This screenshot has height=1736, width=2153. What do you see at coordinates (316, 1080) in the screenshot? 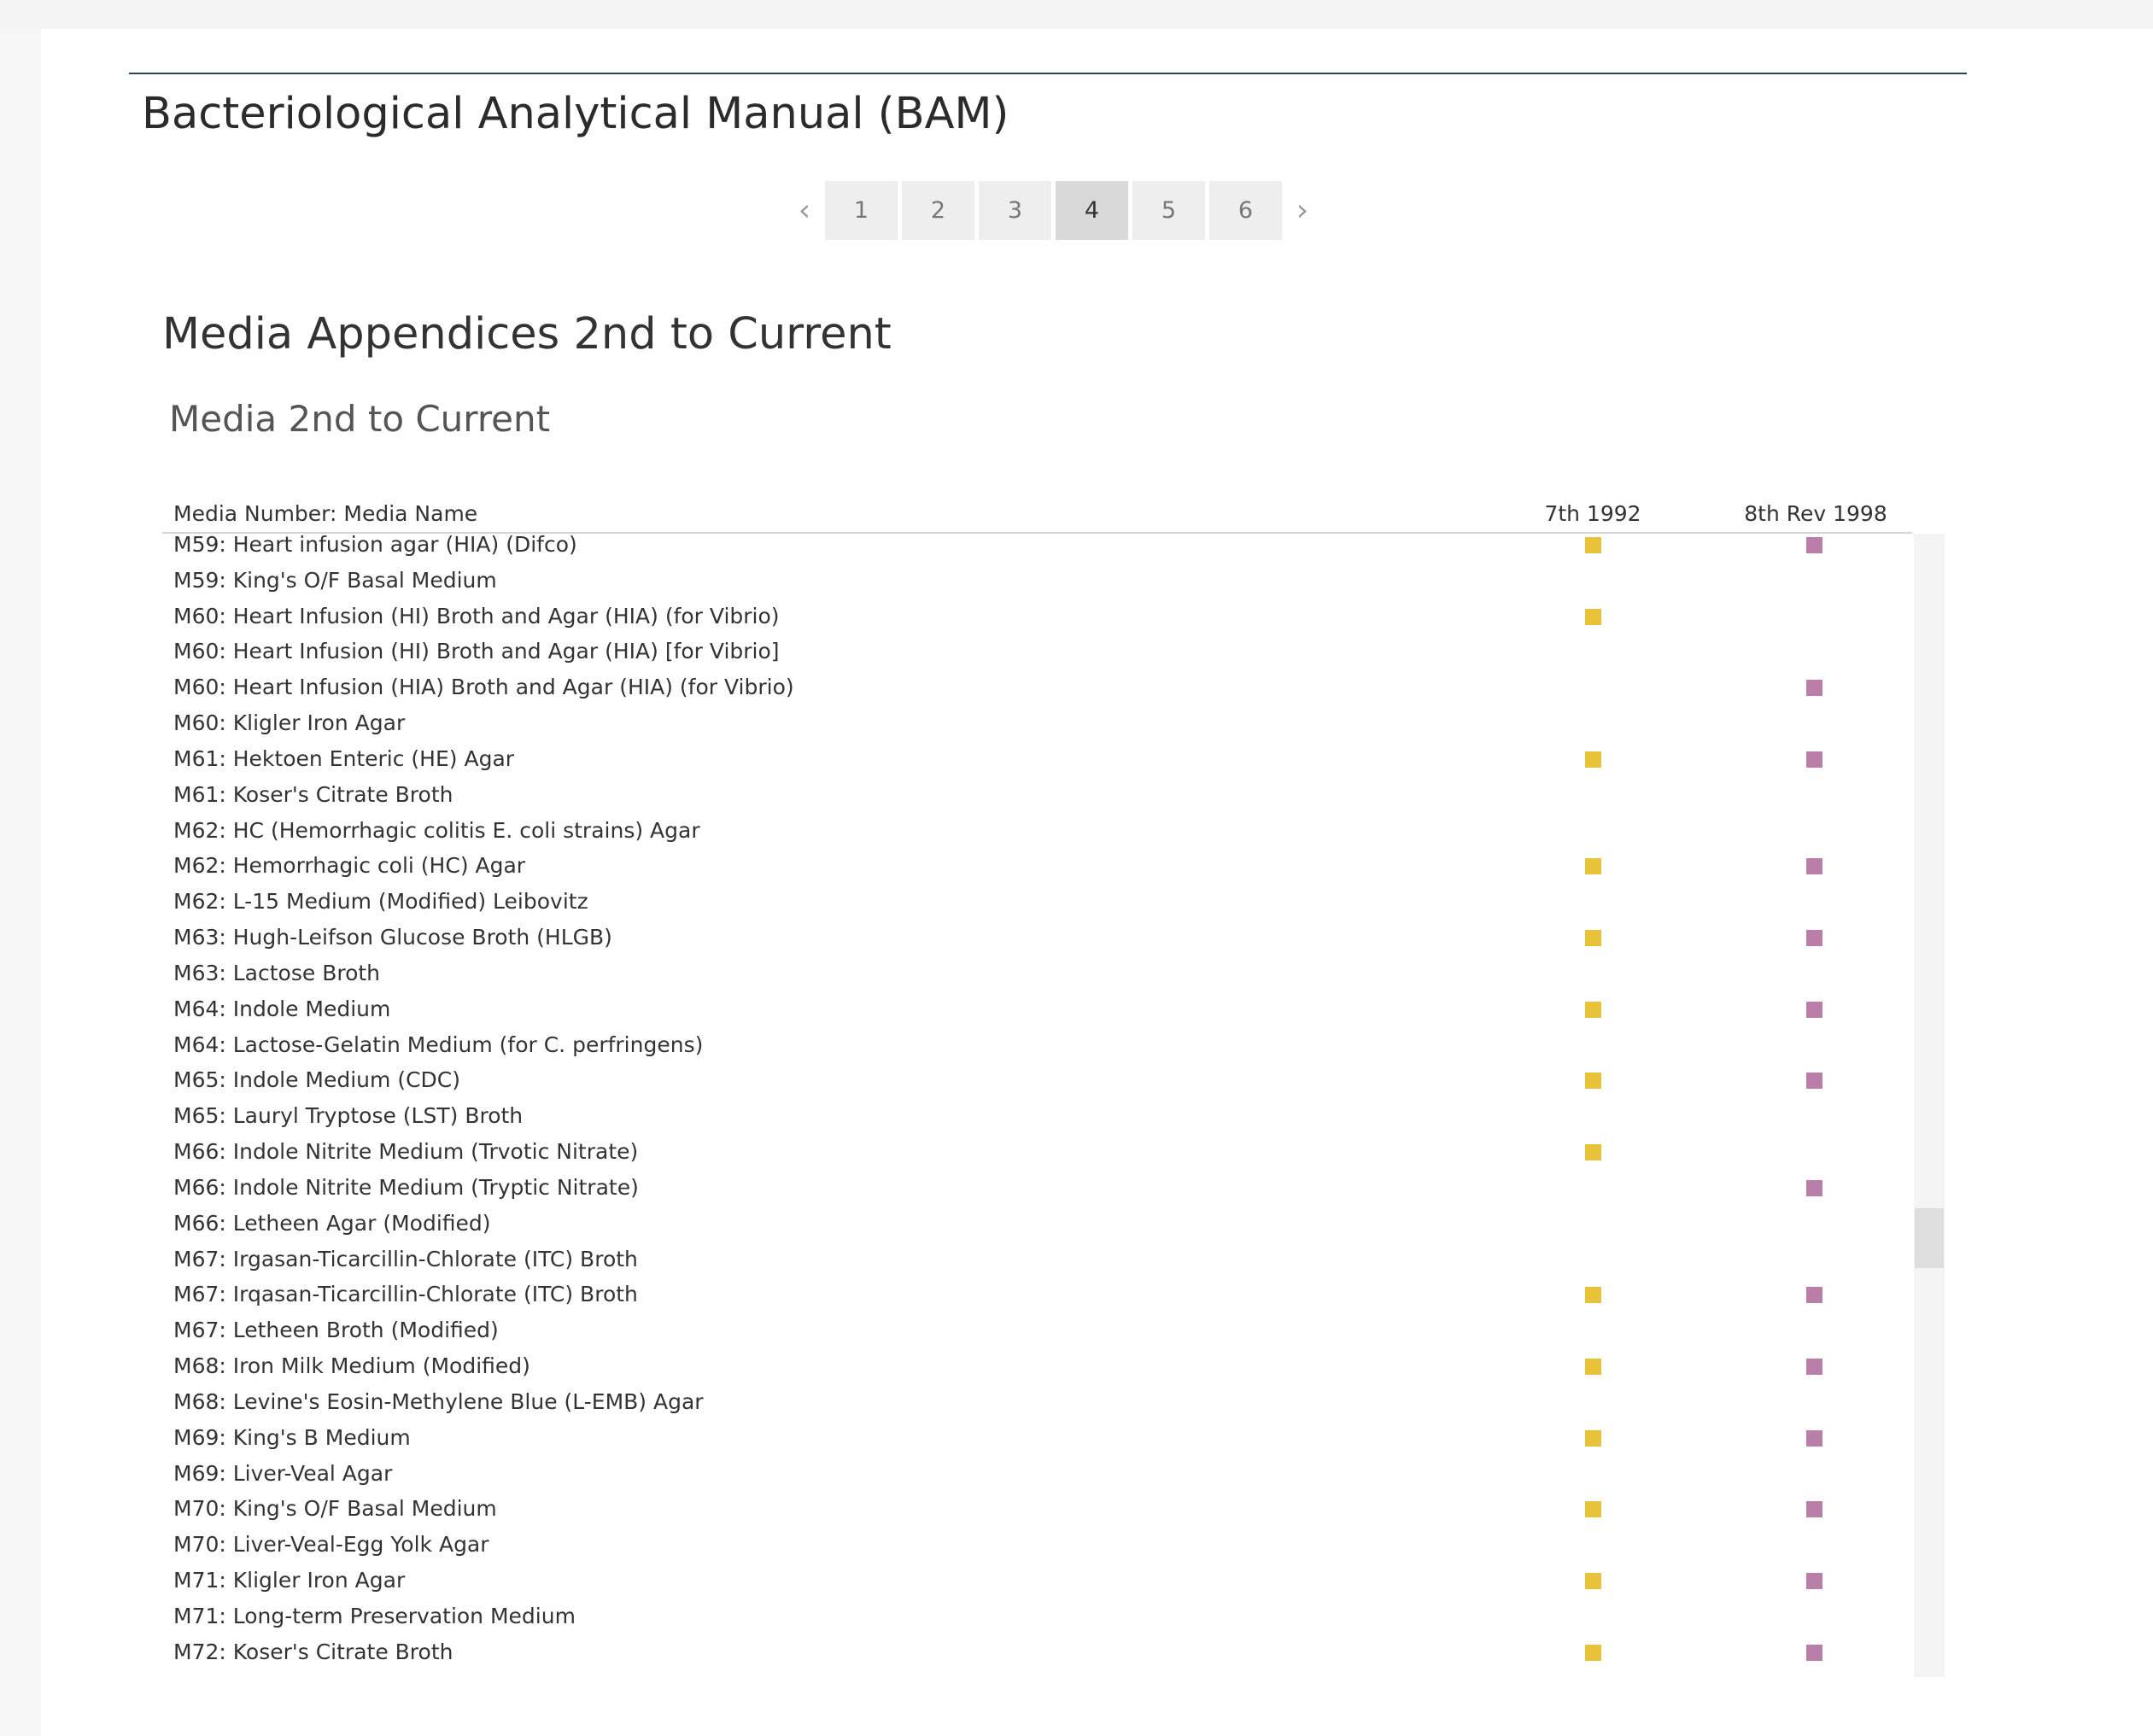
I see `media-name-cell: M65: Indole Medium (CDC)` at bounding box center [316, 1080].